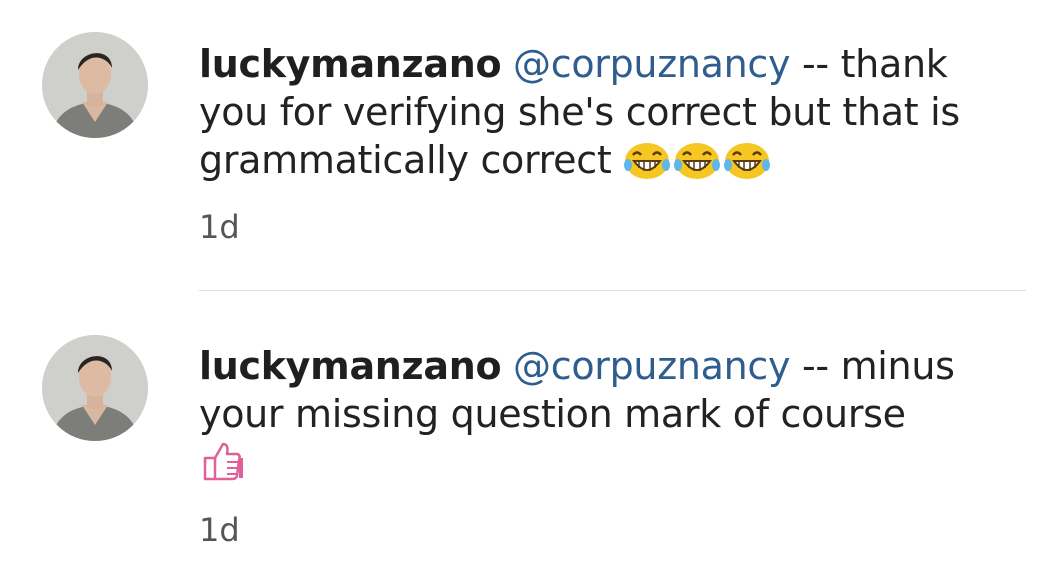  What do you see at coordinates (612, 290) in the screenshot?
I see `divider` at bounding box center [612, 290].